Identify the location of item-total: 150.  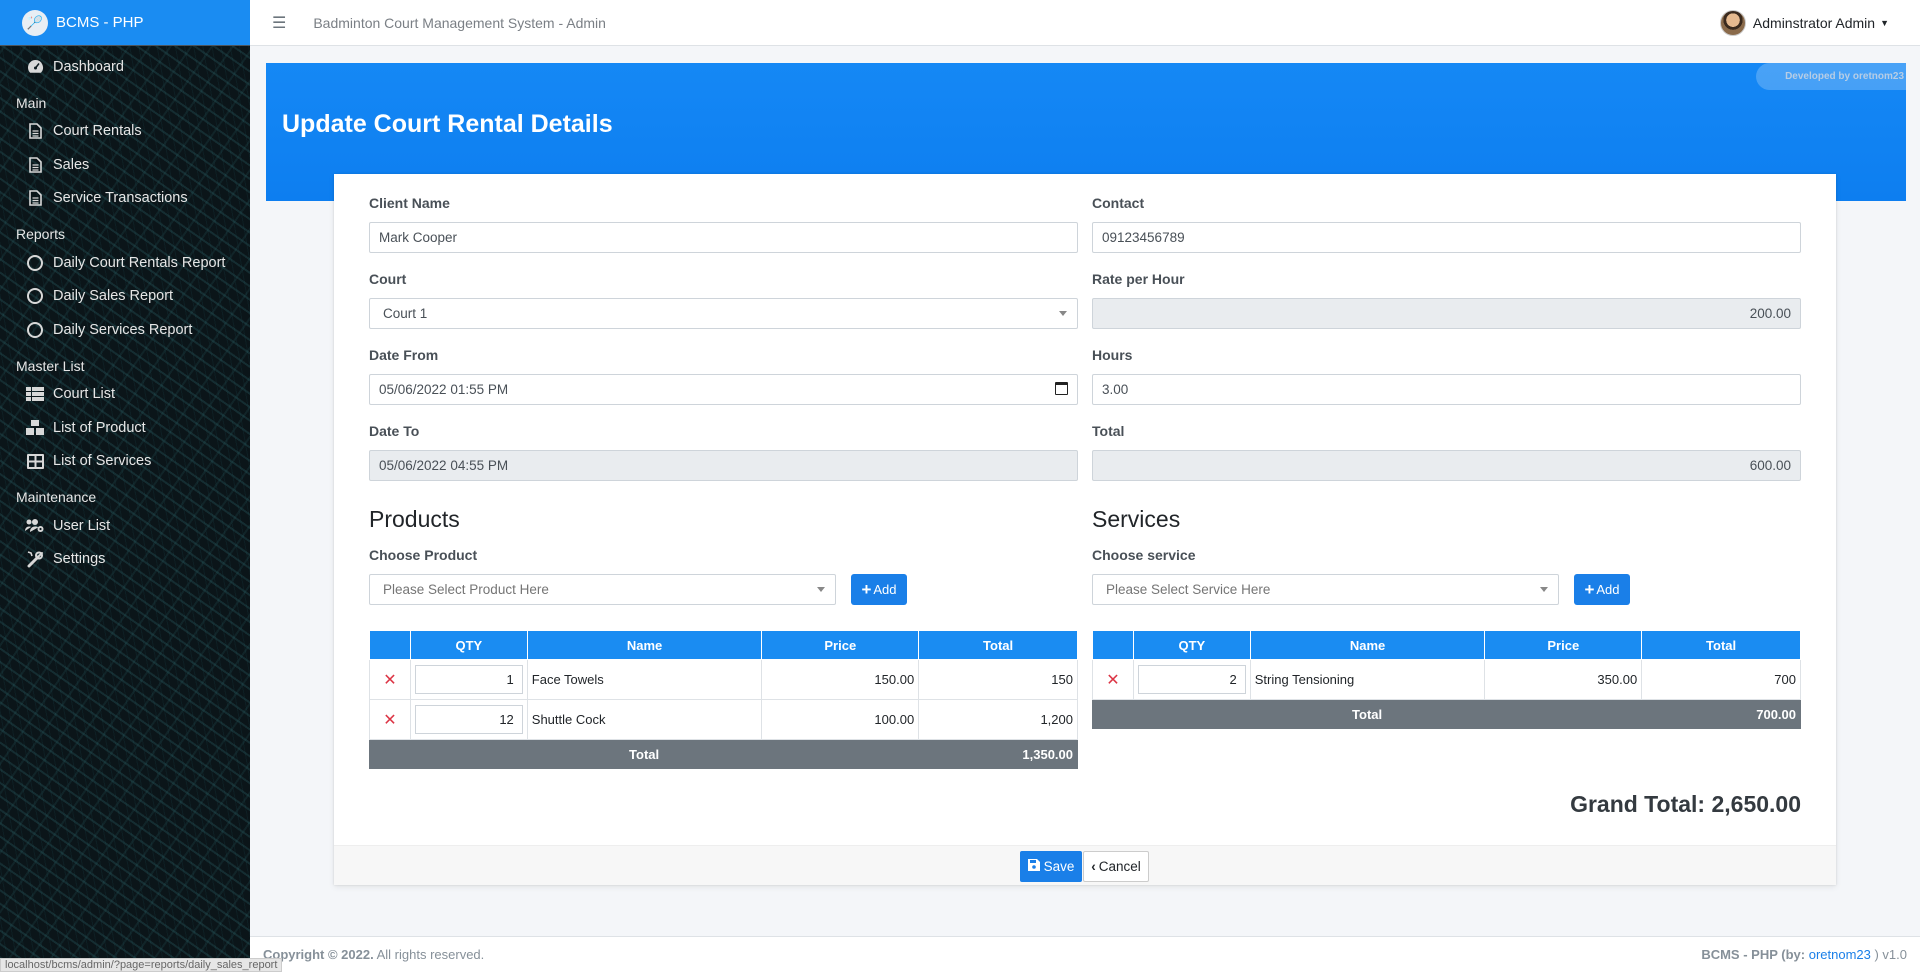
(998, 679).